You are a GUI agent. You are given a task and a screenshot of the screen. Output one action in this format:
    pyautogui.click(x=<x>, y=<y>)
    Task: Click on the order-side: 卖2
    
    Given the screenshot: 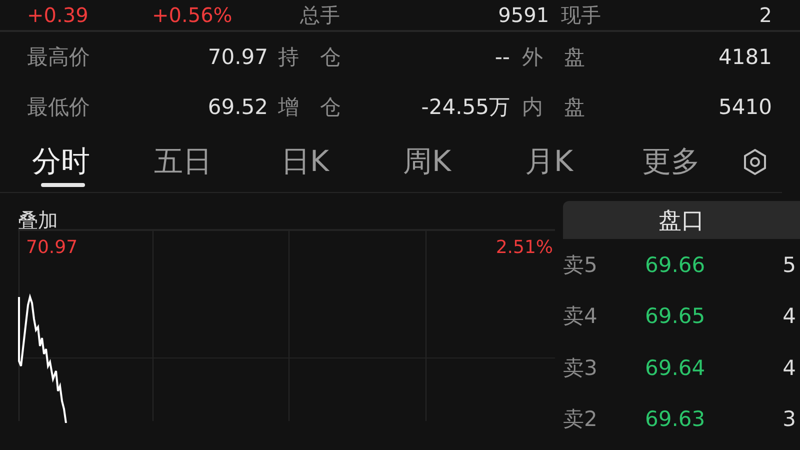 What is the action you would take?
    pyautogui.click(x=580, y=420)
    